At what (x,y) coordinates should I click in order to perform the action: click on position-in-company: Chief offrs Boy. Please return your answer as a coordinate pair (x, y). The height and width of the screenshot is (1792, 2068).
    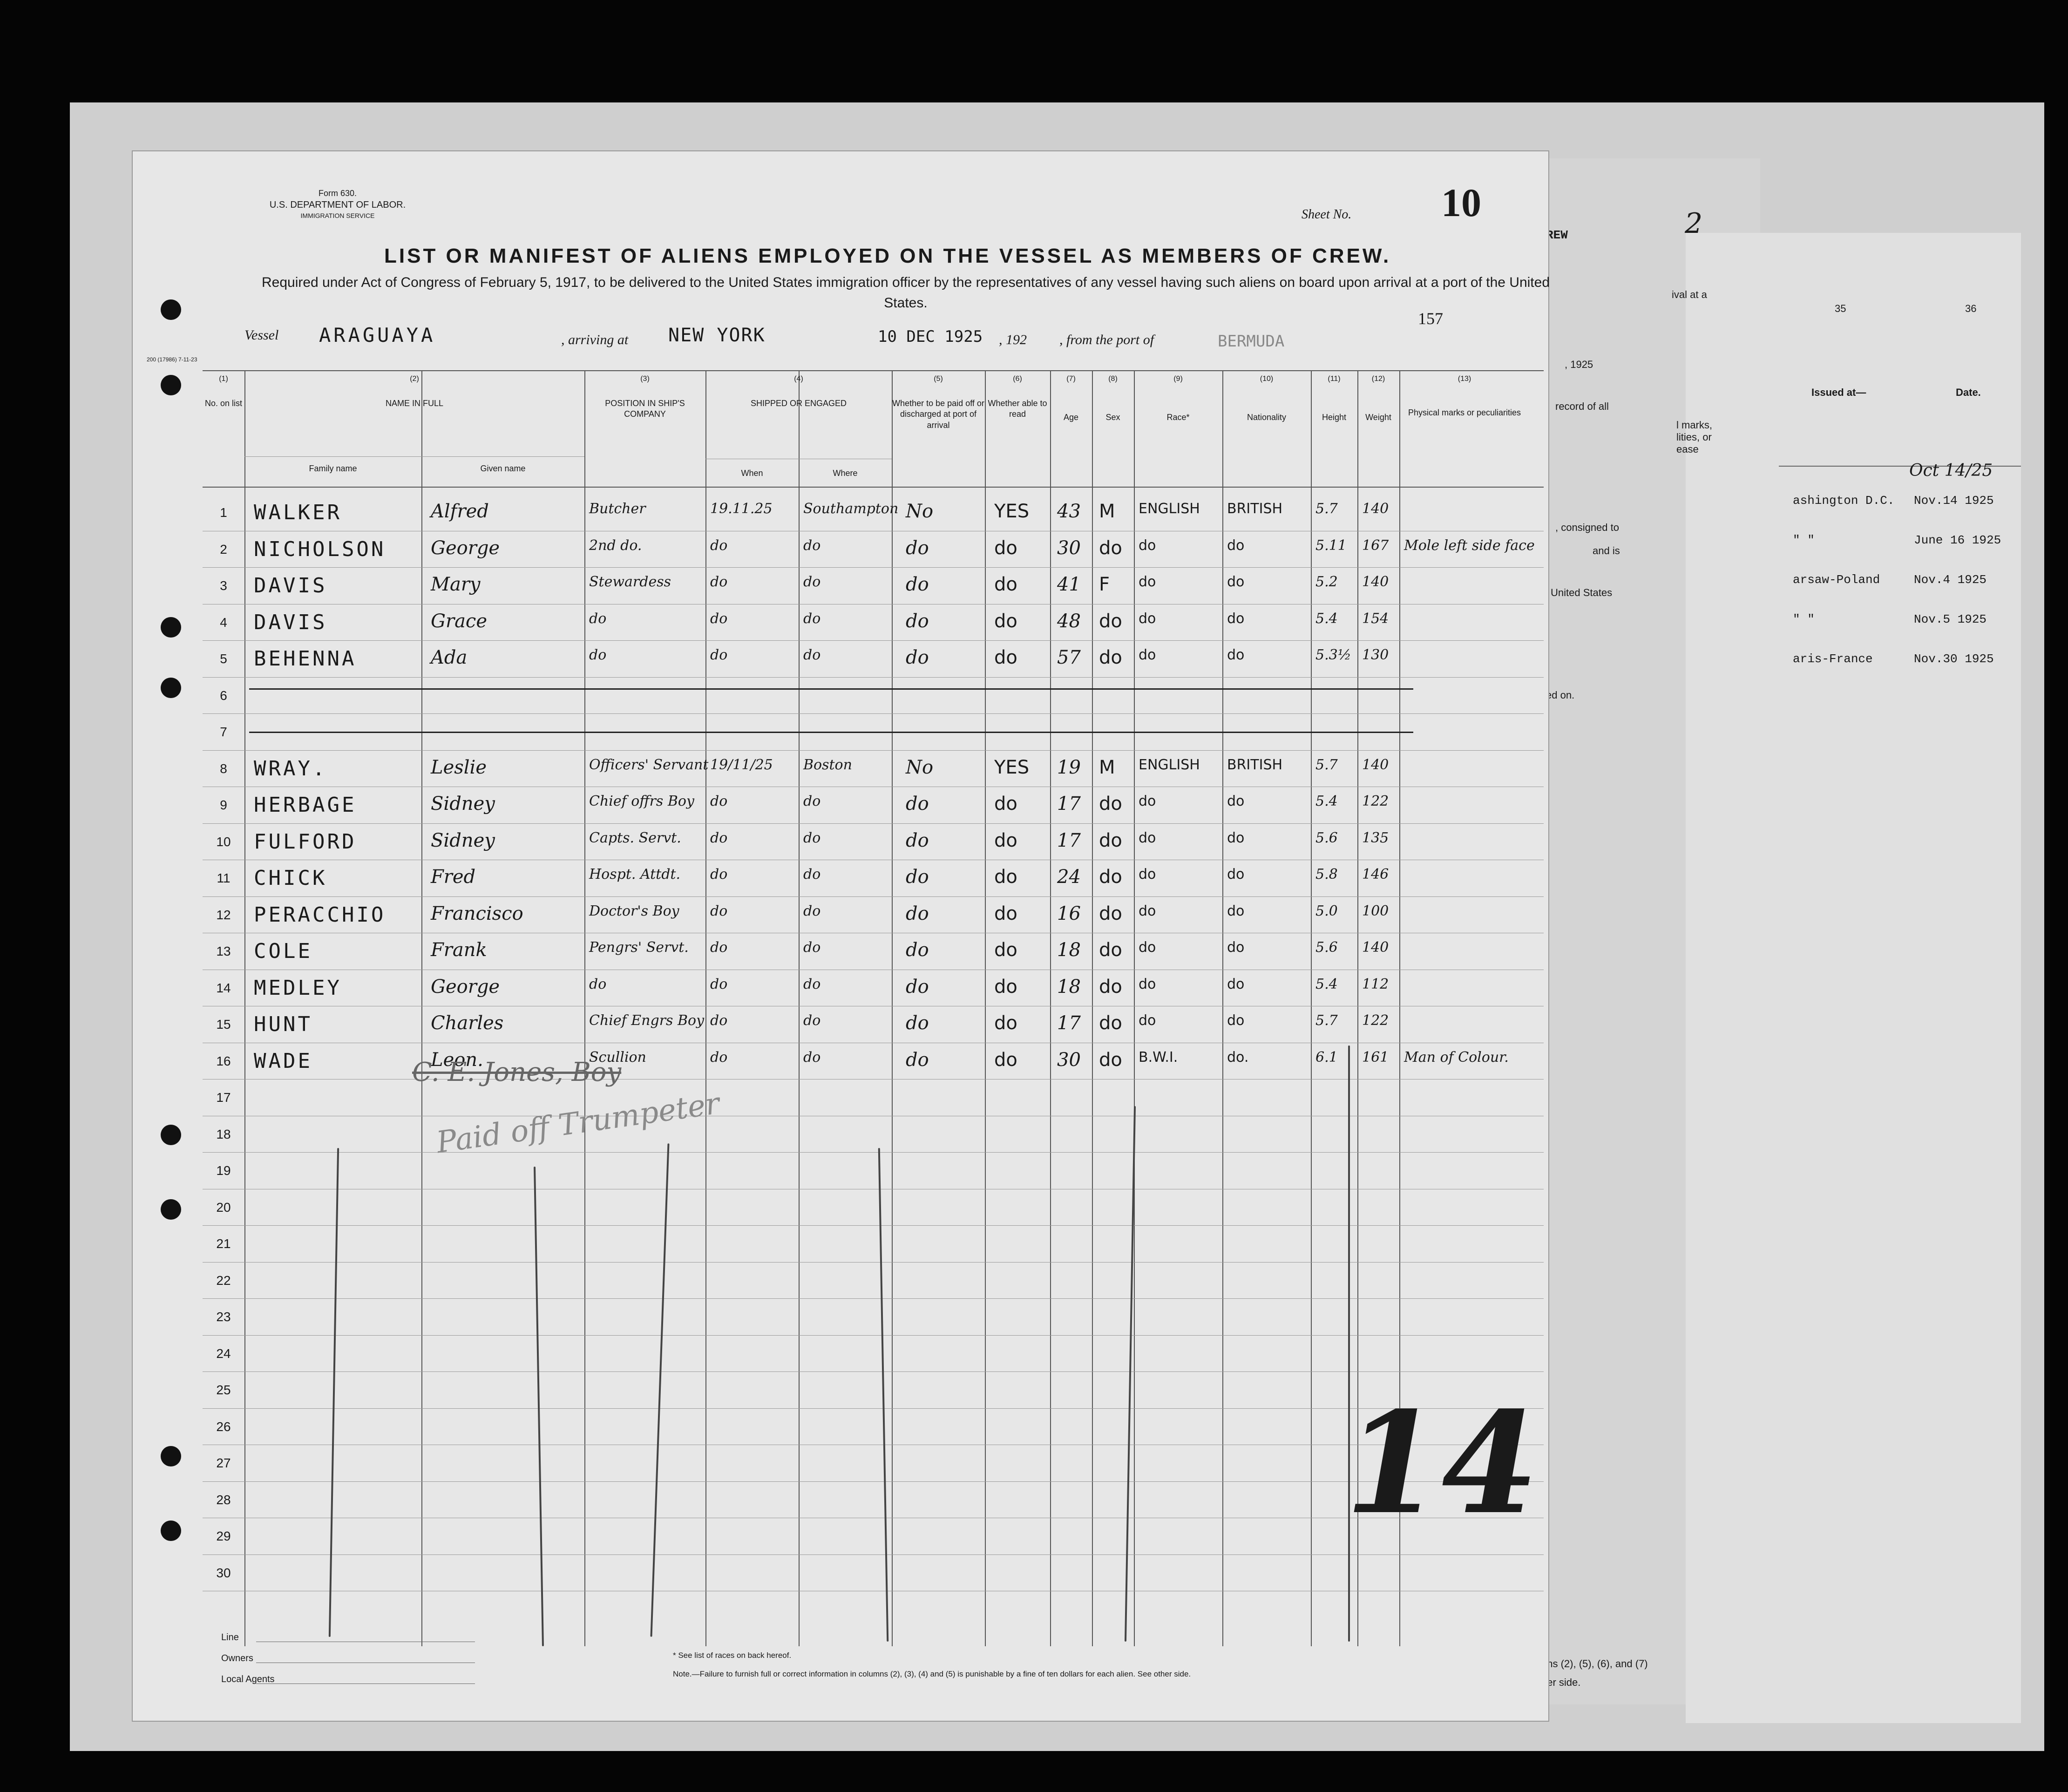
    Looking at the image, I should click on (641, 801).